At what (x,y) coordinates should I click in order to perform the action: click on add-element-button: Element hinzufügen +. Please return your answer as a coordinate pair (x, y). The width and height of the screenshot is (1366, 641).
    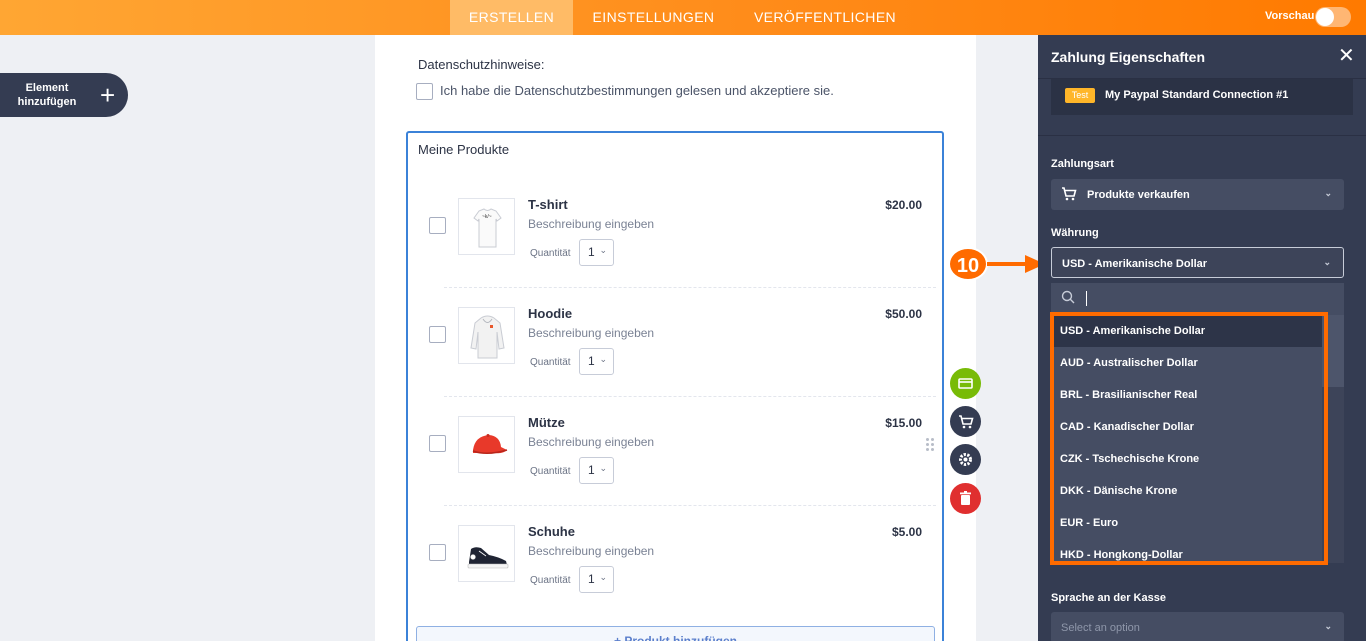
    Looking at the image, I should click on (64, 95).